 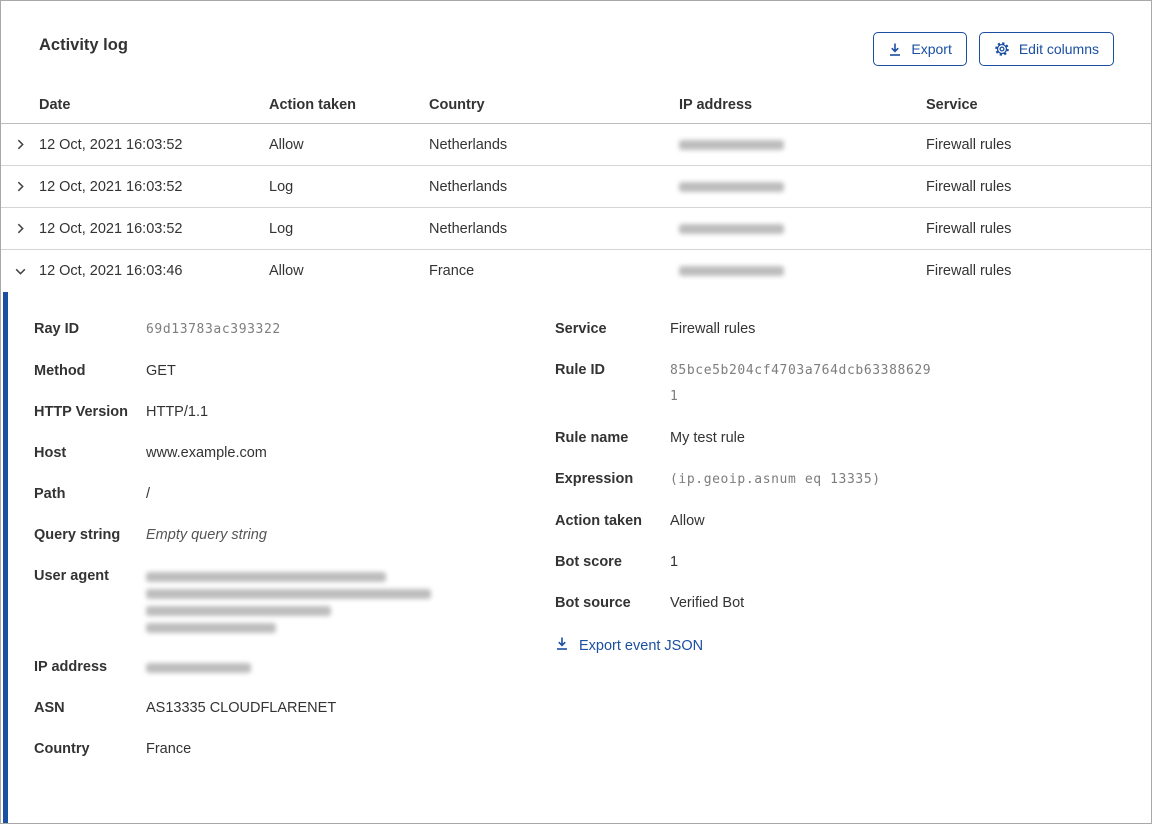 I want to click on detail-row-expression: Expression (ip.geoip.asnum eq 13335), so click(x=853, y=480).